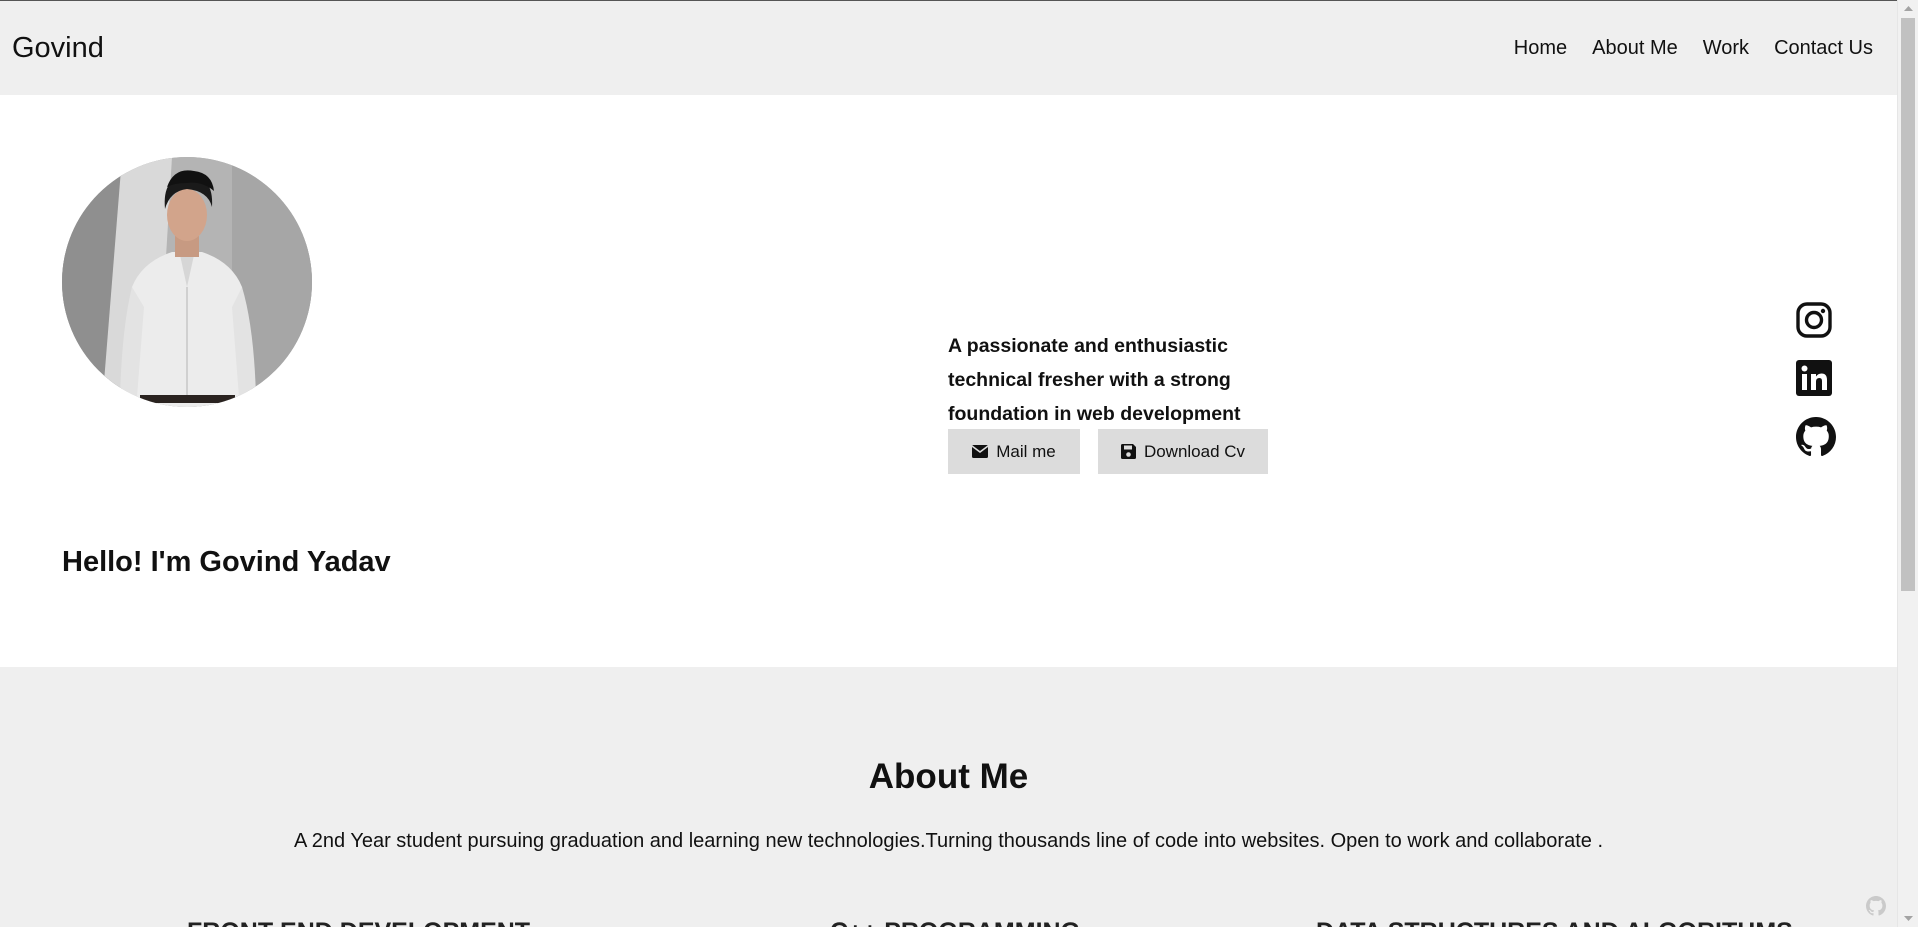 The height and width of the screenshot is (927, 1918). Describe the element at coordinates (1816, 322) in the screenshot. I see `instagram-icon` at that location.